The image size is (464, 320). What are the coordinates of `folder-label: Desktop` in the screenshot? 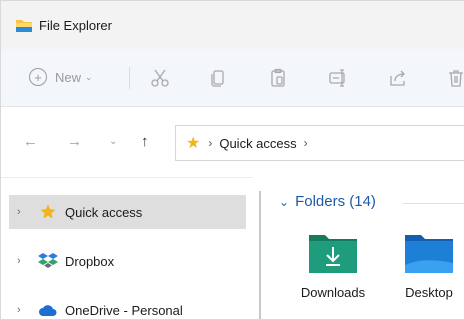 It's located at (429, 292).